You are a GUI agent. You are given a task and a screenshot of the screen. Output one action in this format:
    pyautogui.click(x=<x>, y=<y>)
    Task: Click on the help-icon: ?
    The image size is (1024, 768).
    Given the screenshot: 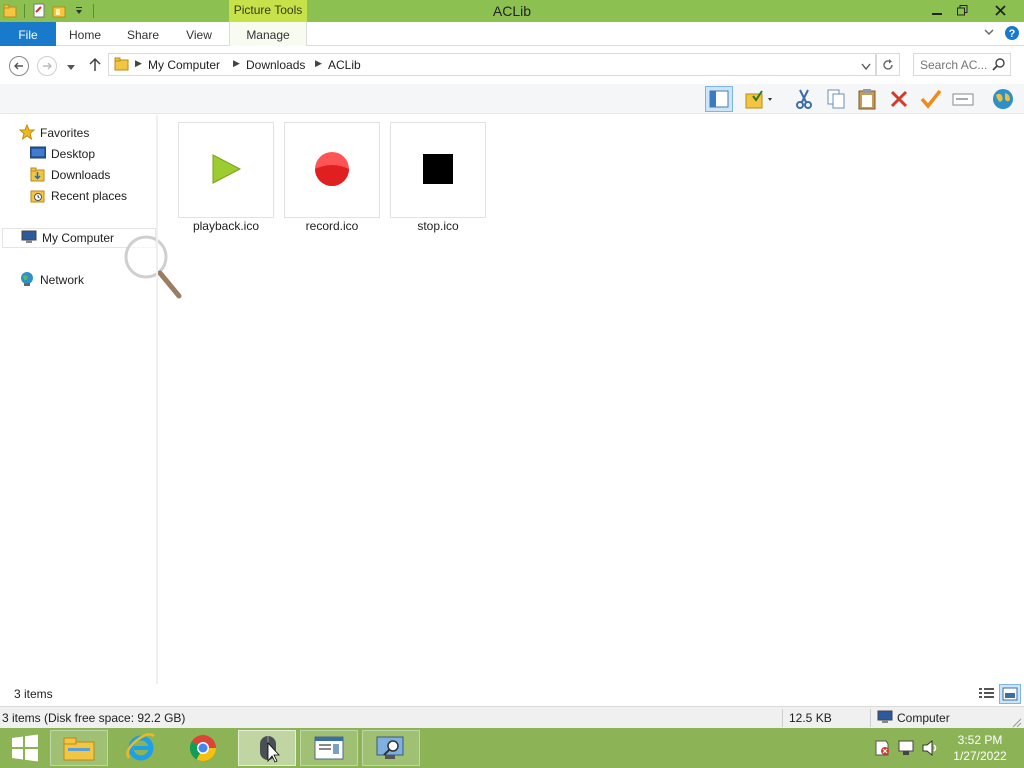 What is the action you would take?
    pyautogui.click(x=1012, y=34)
    